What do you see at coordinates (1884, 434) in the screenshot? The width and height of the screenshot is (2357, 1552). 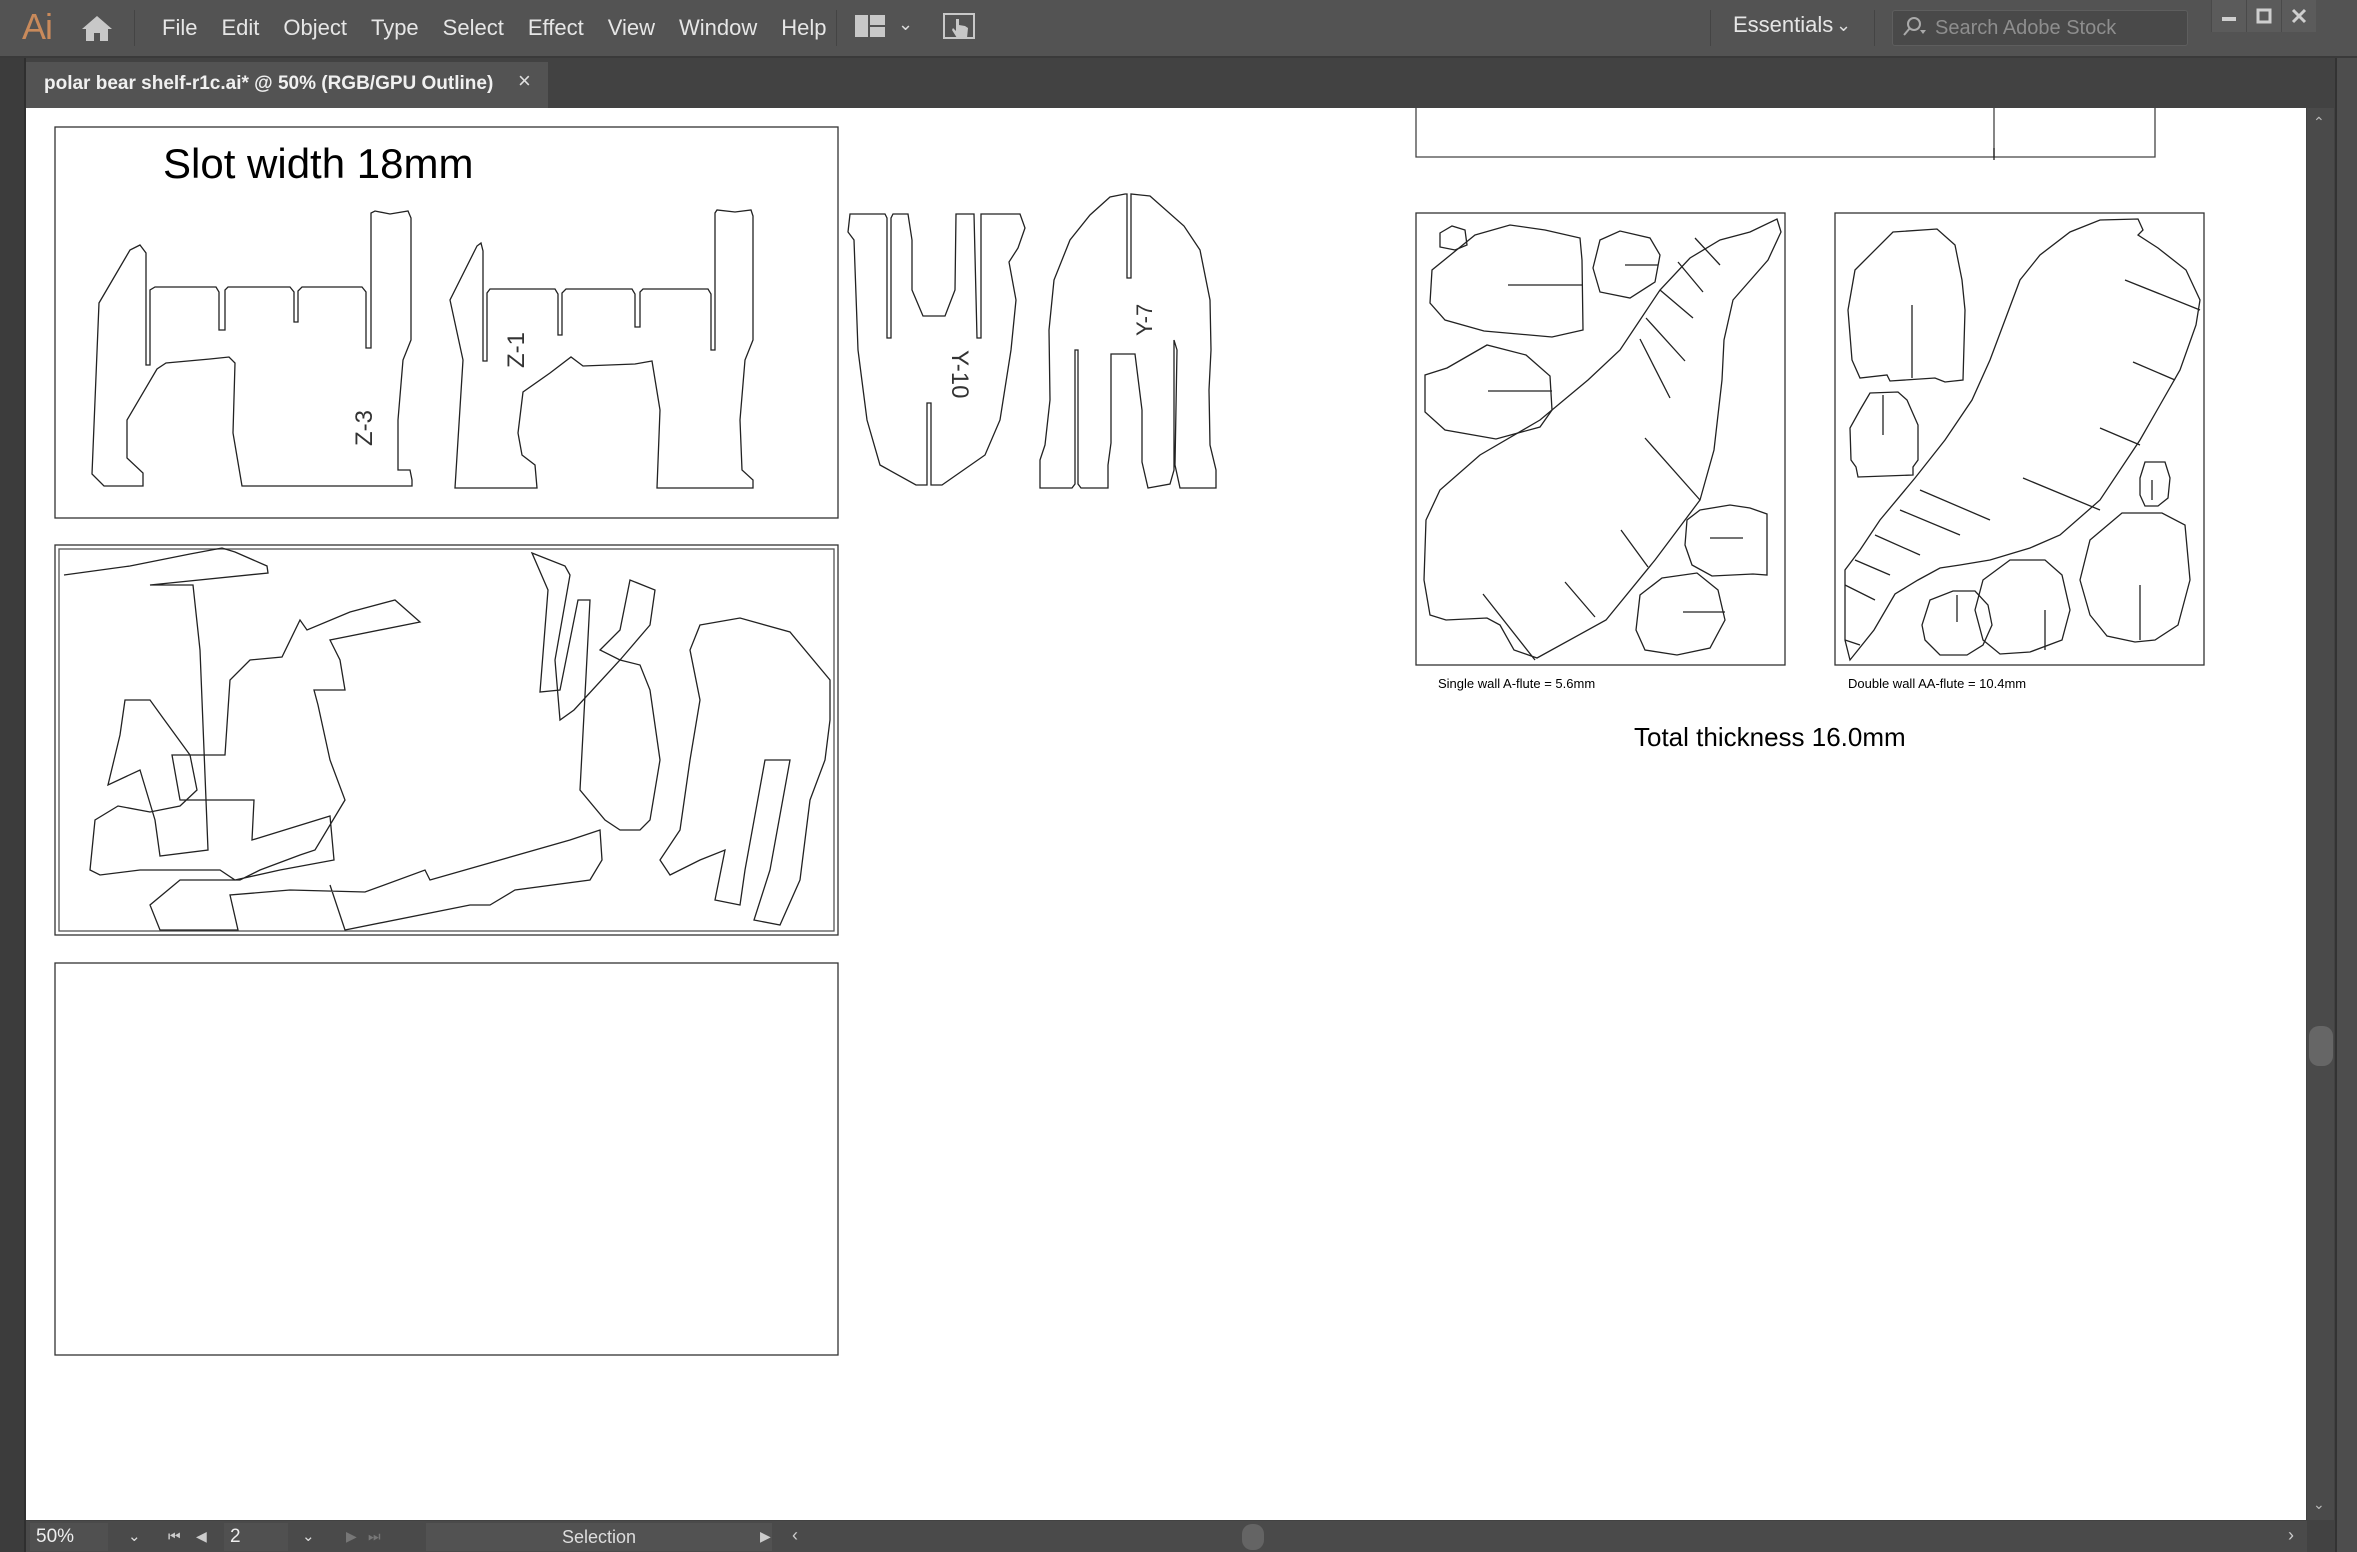 I see `piece-h` at bounding box center [1884, 434].